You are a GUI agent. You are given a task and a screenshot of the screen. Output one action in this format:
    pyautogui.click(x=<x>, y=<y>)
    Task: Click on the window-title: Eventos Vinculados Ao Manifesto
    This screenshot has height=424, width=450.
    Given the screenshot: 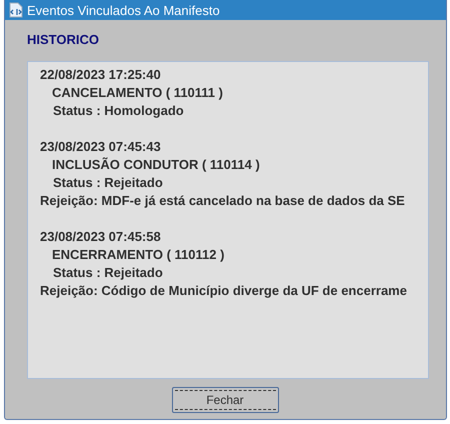 What is the action you would take?
    pyautogui.click(x=123, y=10)
    